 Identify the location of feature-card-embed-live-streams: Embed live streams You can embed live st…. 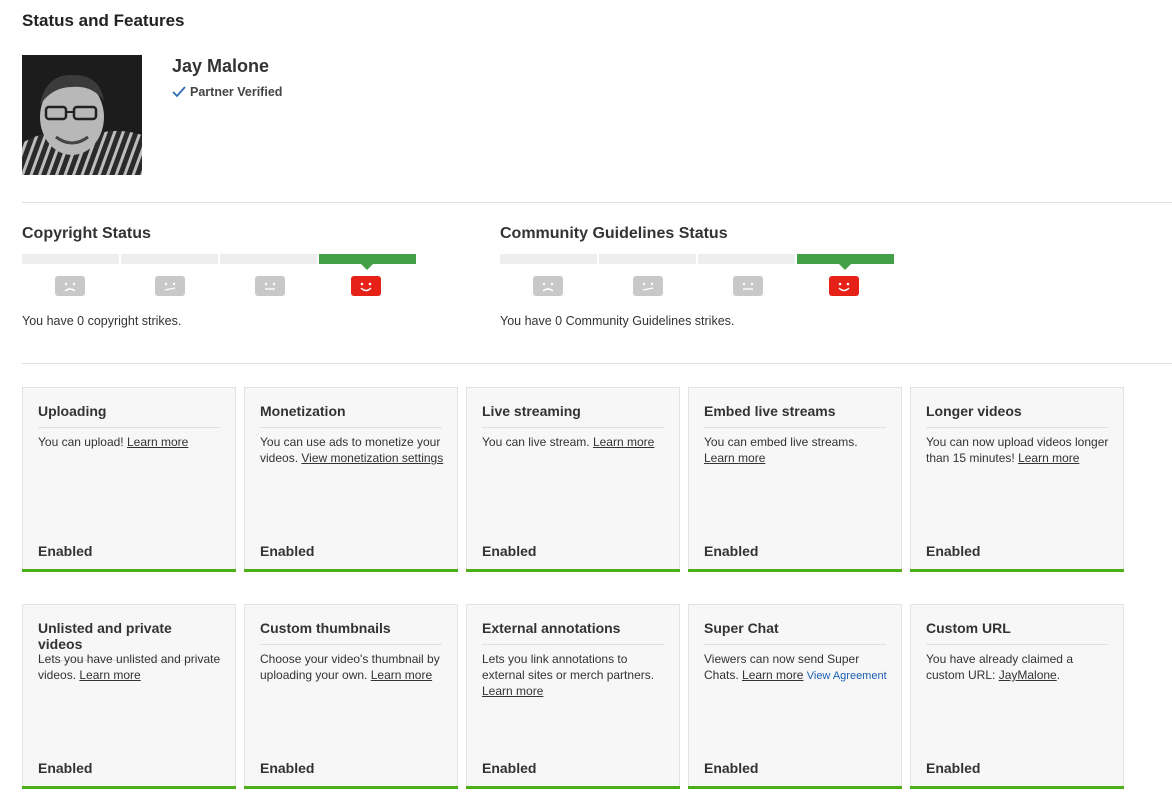
(795, 479).